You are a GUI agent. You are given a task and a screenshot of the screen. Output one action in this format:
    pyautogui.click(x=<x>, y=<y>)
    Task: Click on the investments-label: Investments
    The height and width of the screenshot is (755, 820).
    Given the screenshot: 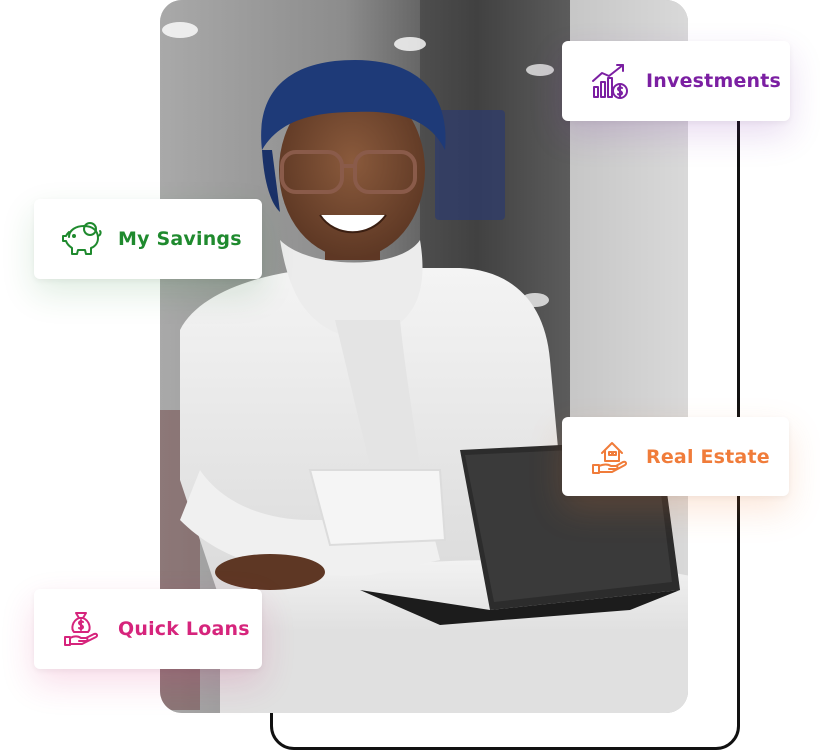 What is the action you would take?
    pyautogui.click(x=714, y=81)
    